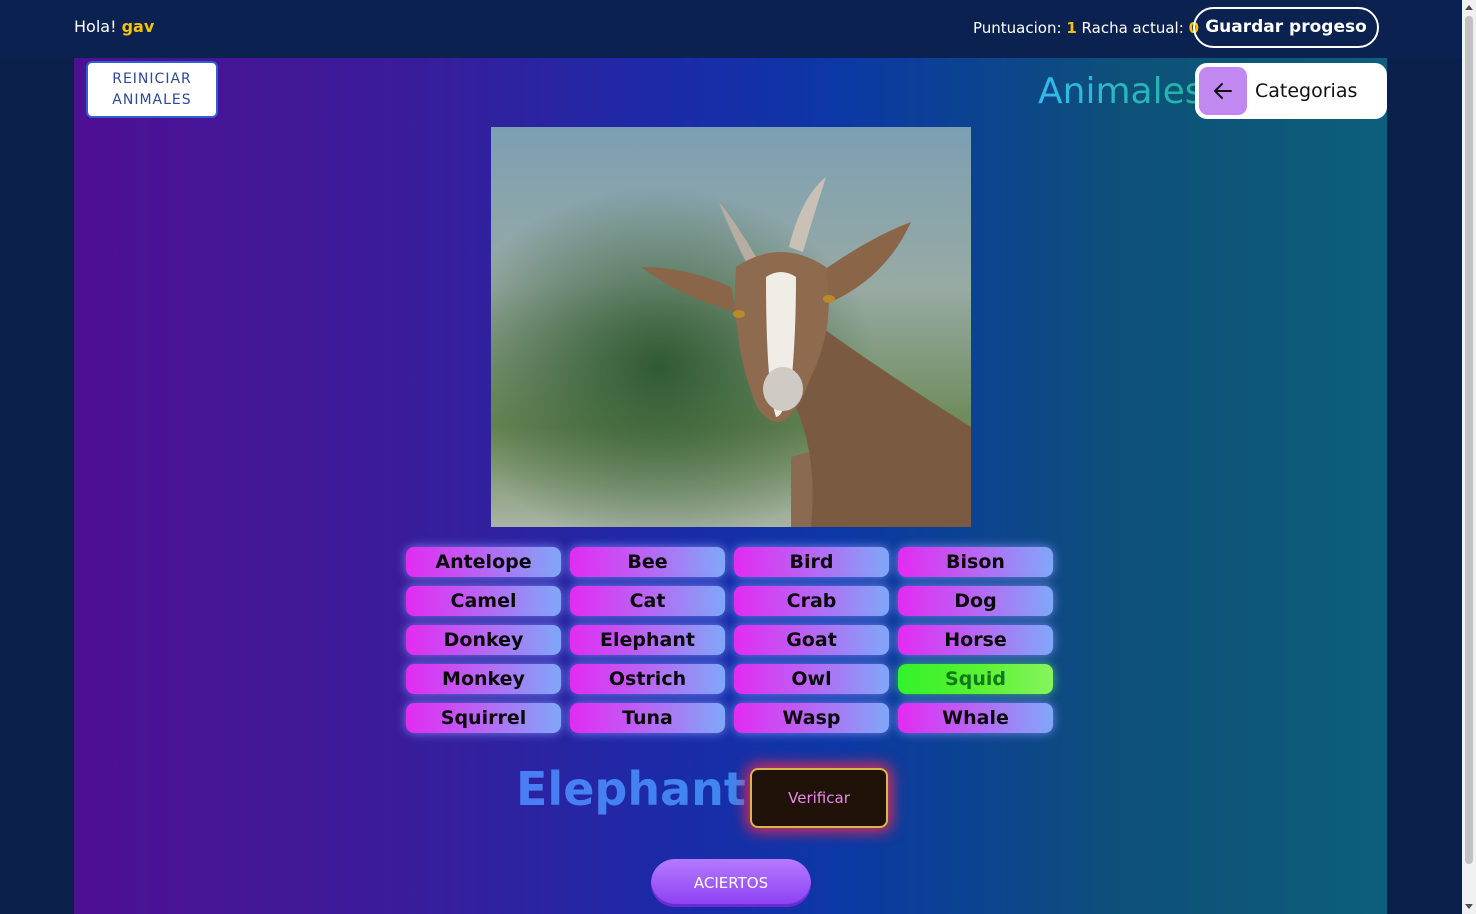  I want to click on option-button: Dog, so click(975, 601).